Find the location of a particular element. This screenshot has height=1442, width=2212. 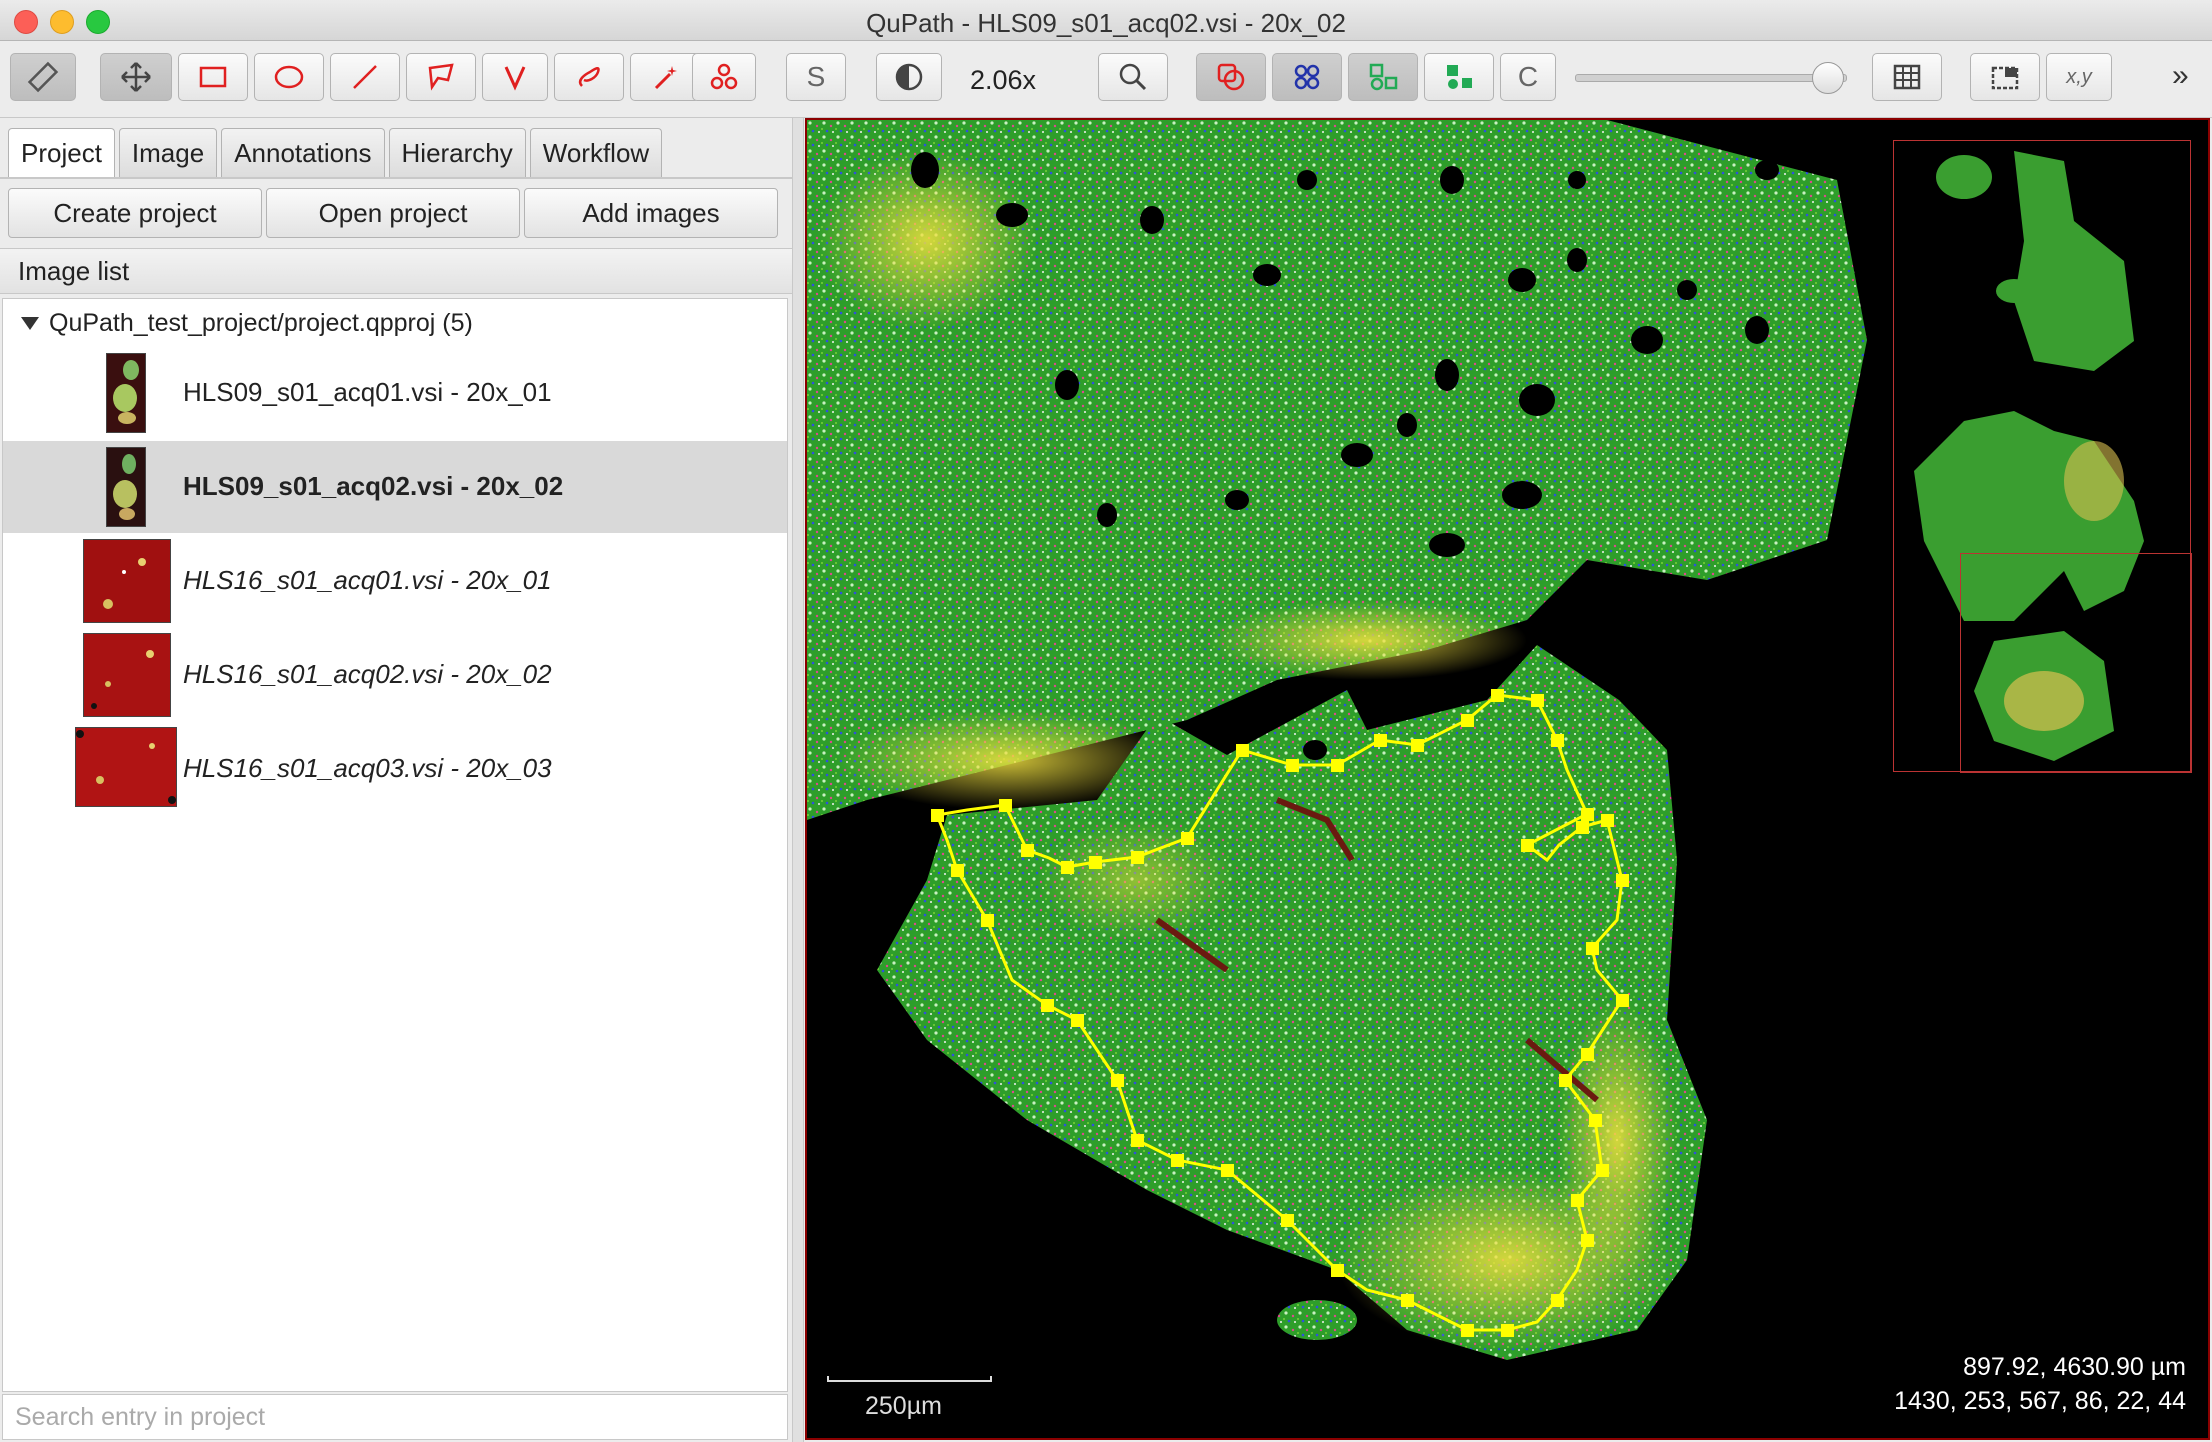

ellipse-icon is located at coordinates (289, 77).